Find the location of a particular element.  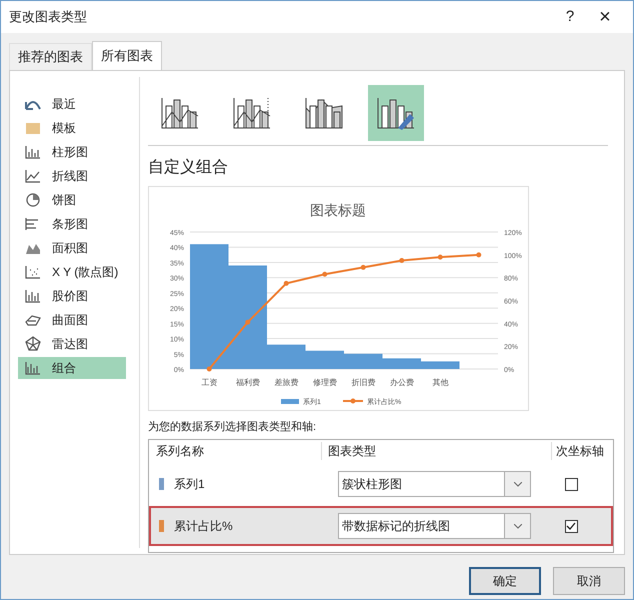

tab: 所有图表 is located at coordinates (127, 55).